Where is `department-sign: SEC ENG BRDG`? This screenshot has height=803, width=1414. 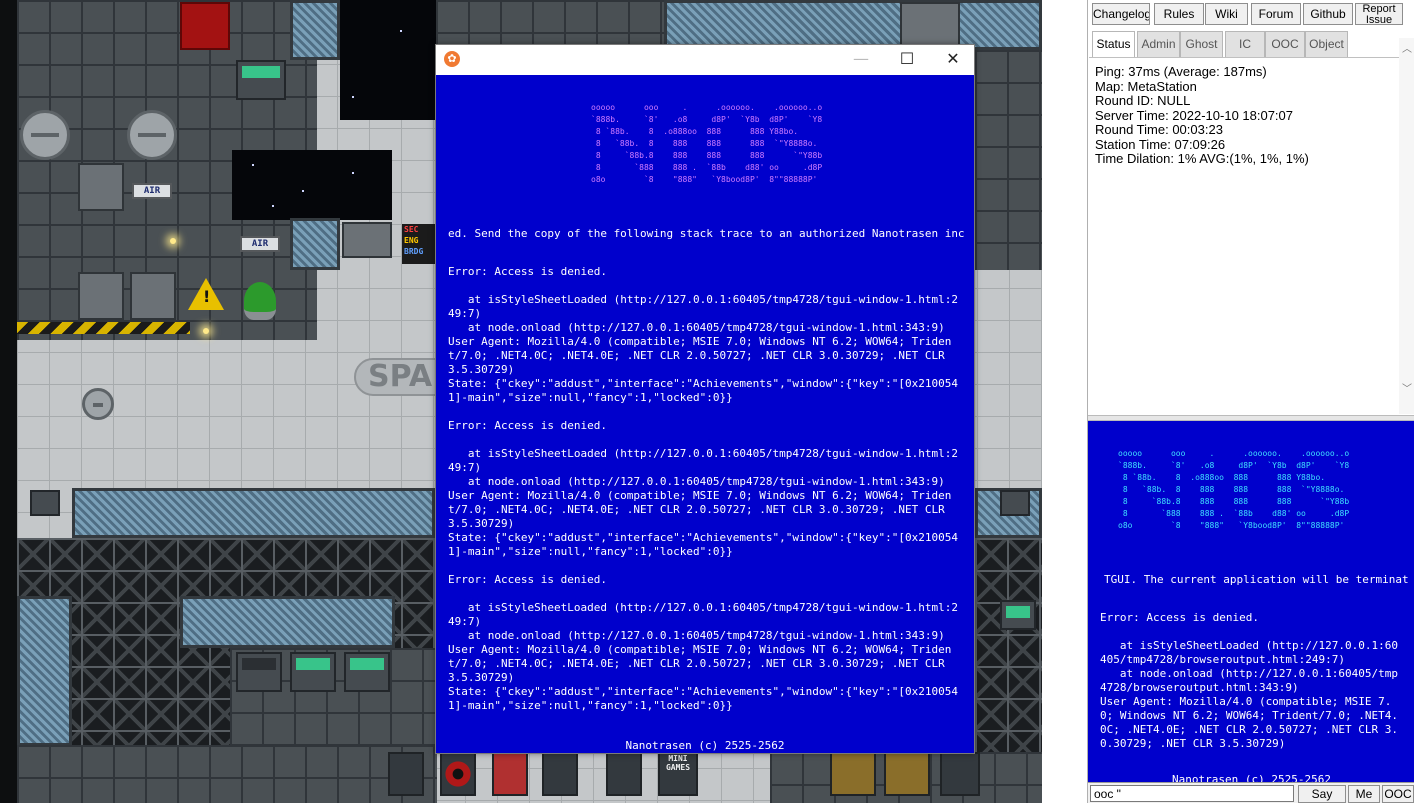
department-sign: SEC ENG BRDG is located at coordinates (419, 244).